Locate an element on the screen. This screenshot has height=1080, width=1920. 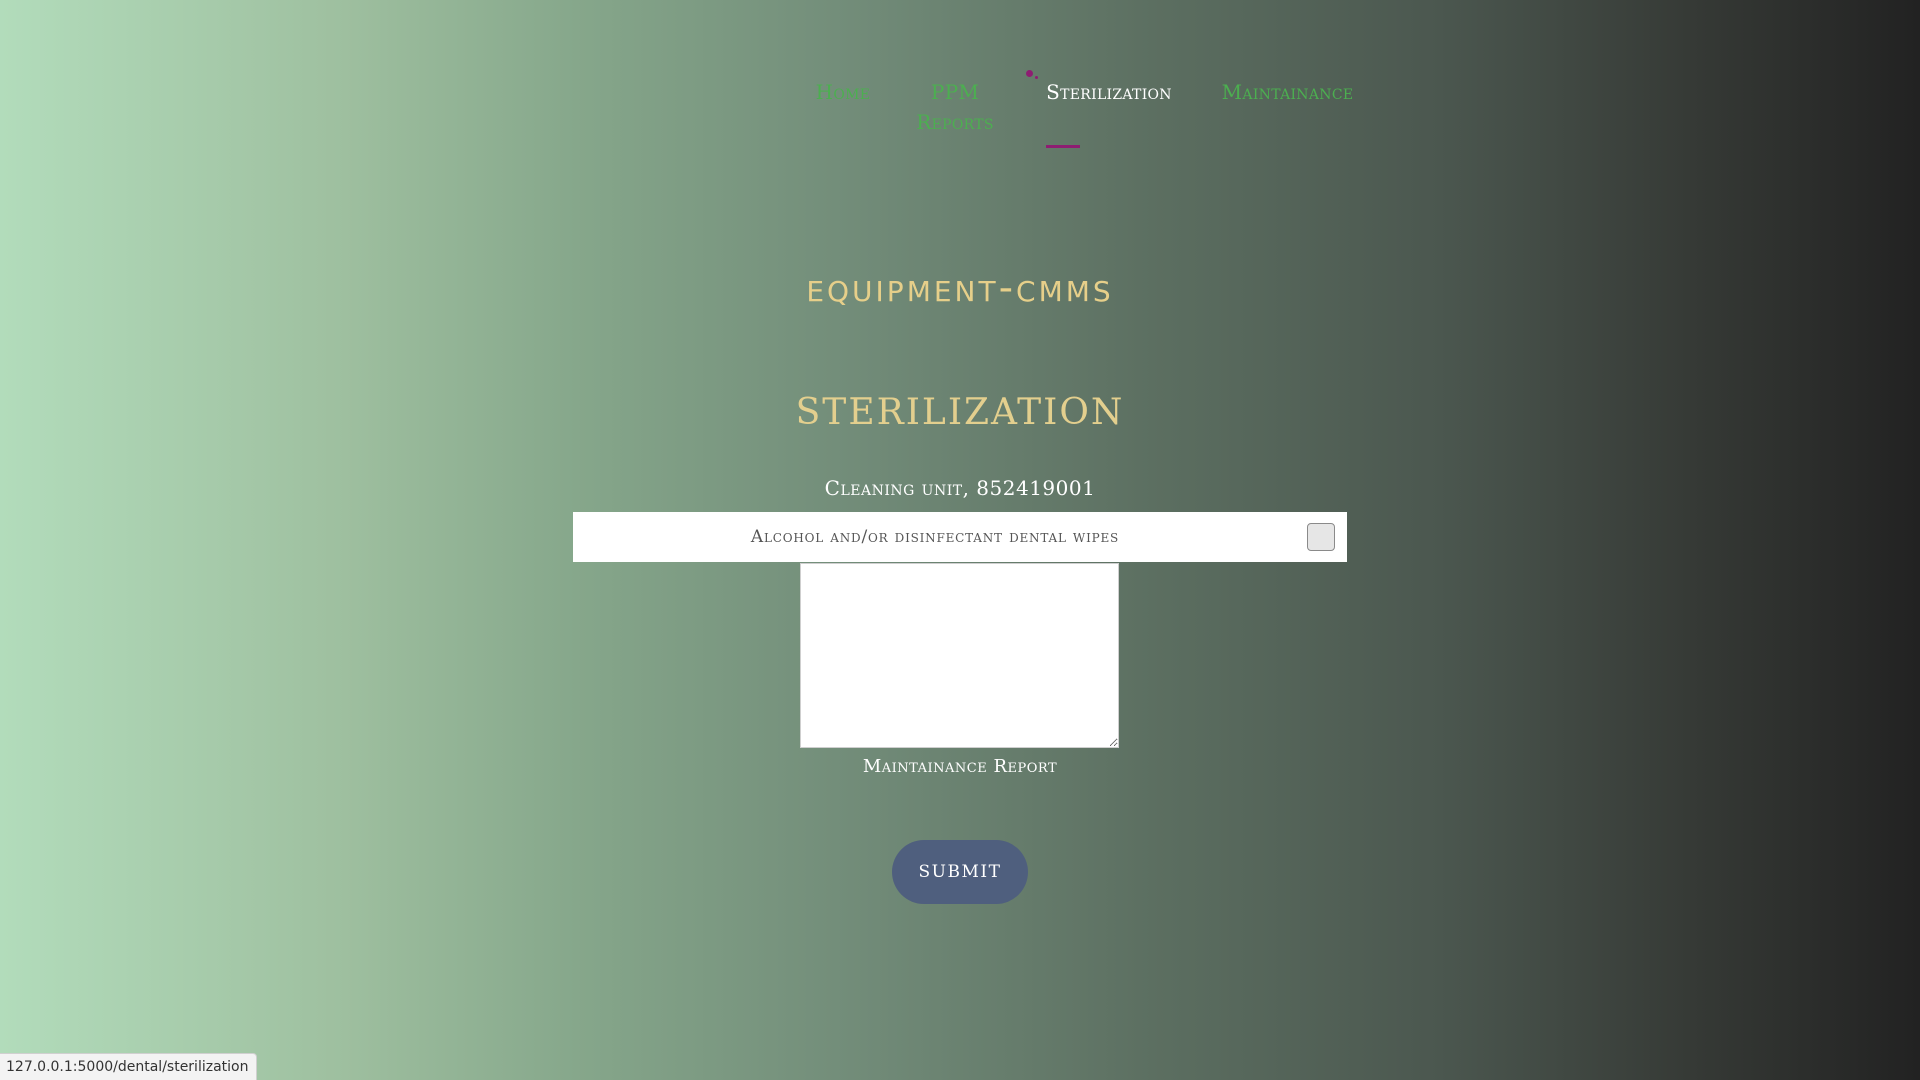
maintainance-report-label: Maintainance Report is located at coordinates (960, 766).